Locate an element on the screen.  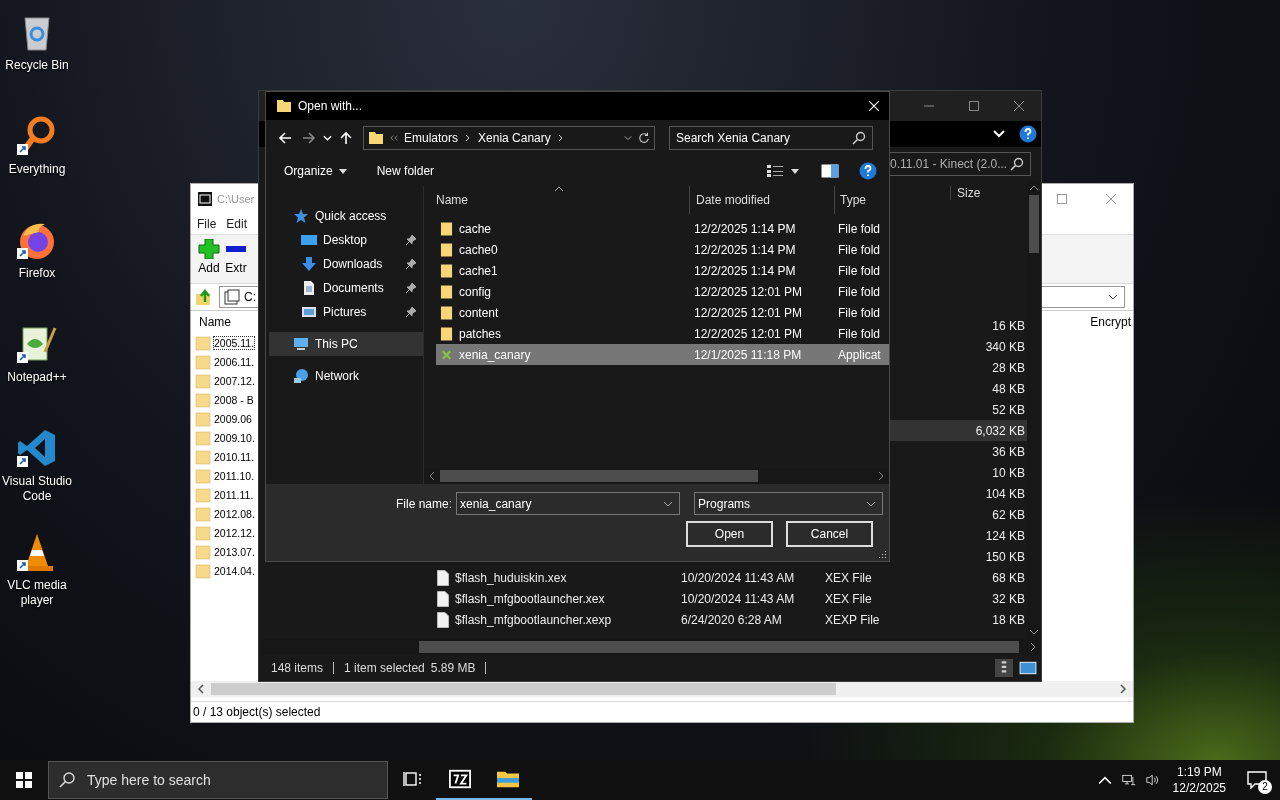
file-name: 2009.06 is located at coordinates (233, 418).